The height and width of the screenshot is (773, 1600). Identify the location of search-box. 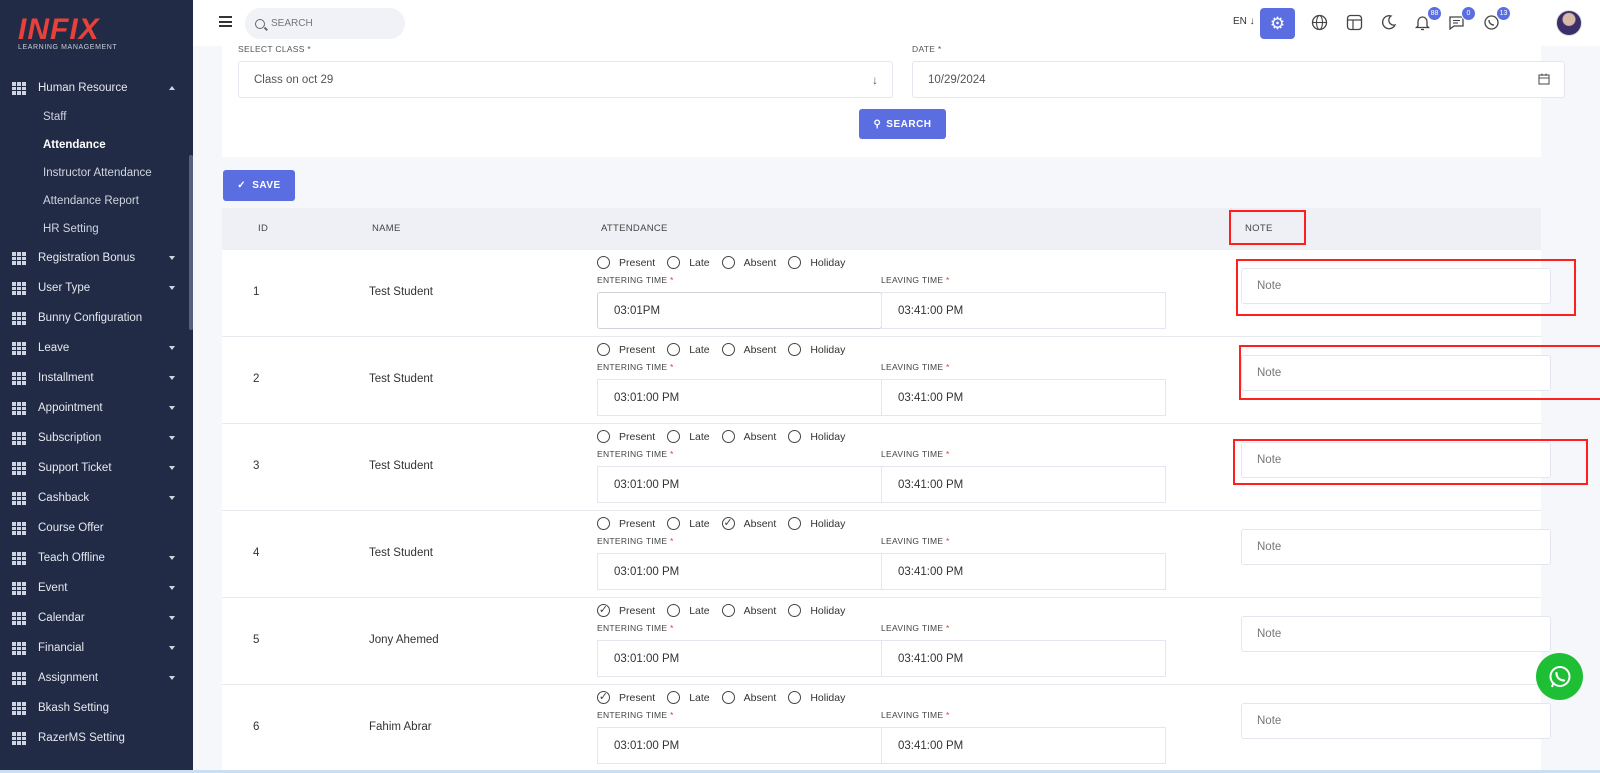
(325, 23).